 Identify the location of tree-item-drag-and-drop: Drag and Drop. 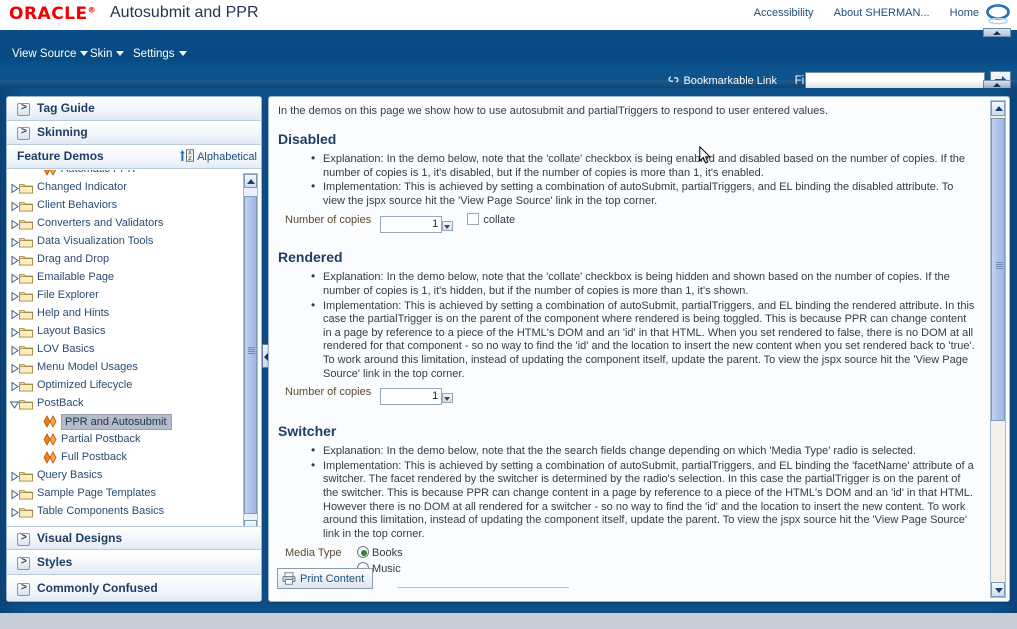
(127, 260).